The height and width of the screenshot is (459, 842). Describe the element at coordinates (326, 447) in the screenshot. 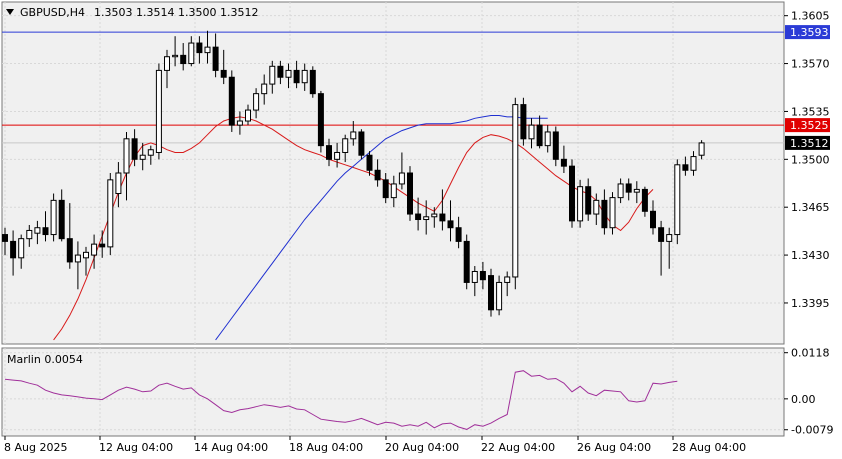

I see `x-tick-label: 18 Aug 04:00` at that location.